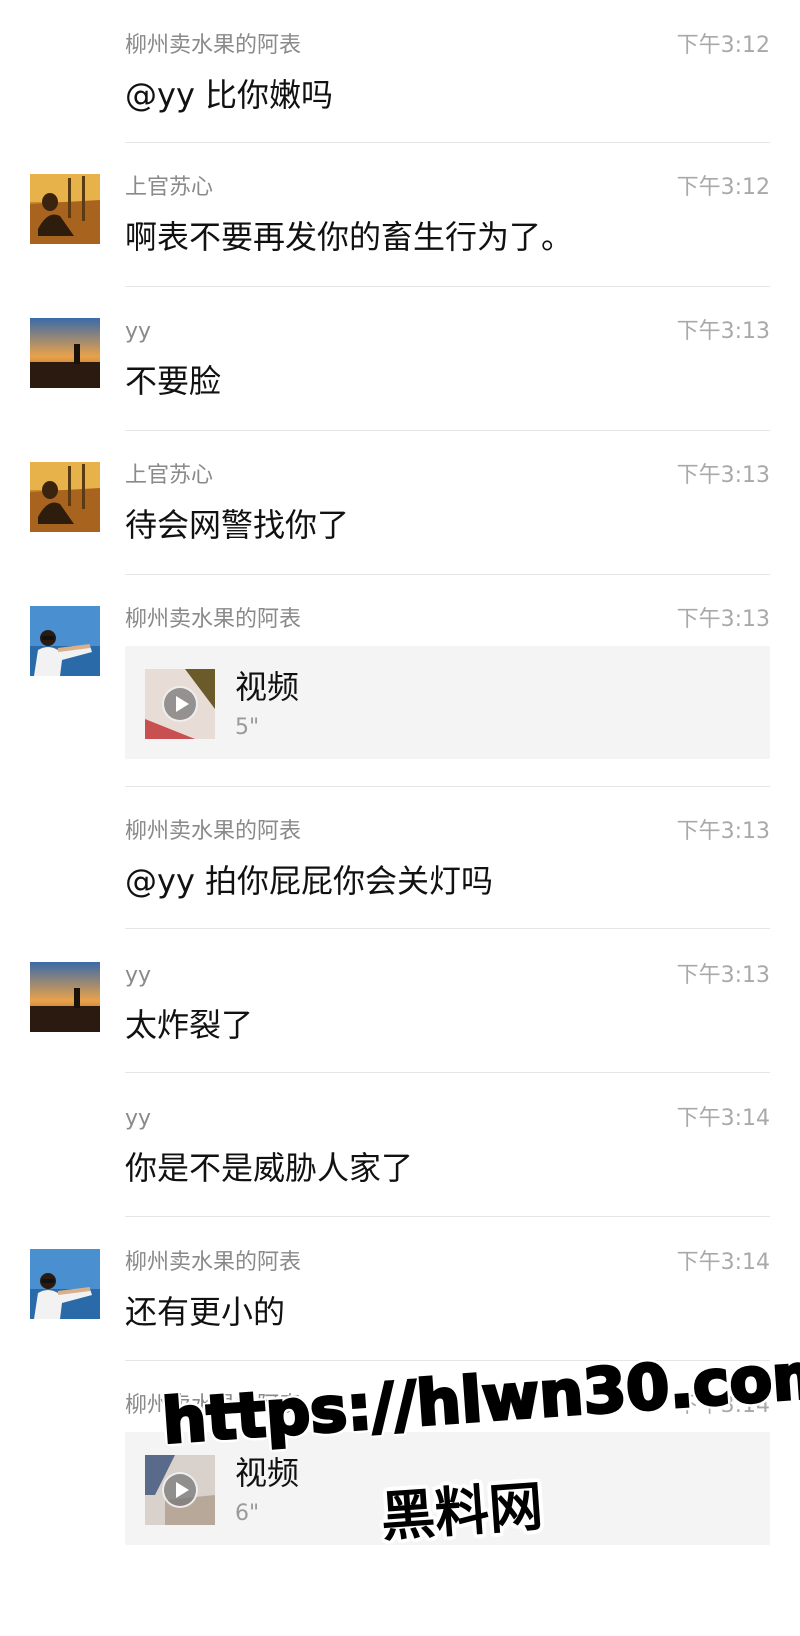 The width and height of the screenshot is (800, 1636). What do you see at coordinates (229, 95) in the screenshot?
I see `message-text: @yy 比你嫩吗` at bounding box center [229, 95].